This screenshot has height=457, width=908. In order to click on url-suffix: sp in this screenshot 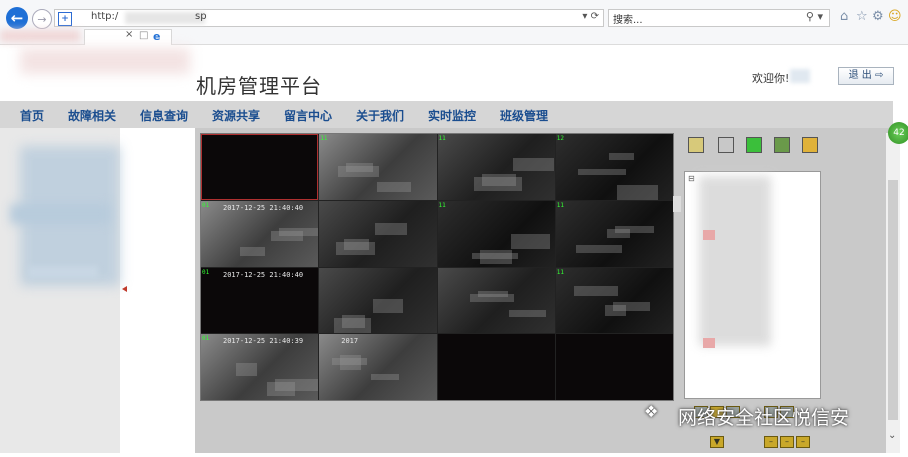, I will do `click(201, 16)`.